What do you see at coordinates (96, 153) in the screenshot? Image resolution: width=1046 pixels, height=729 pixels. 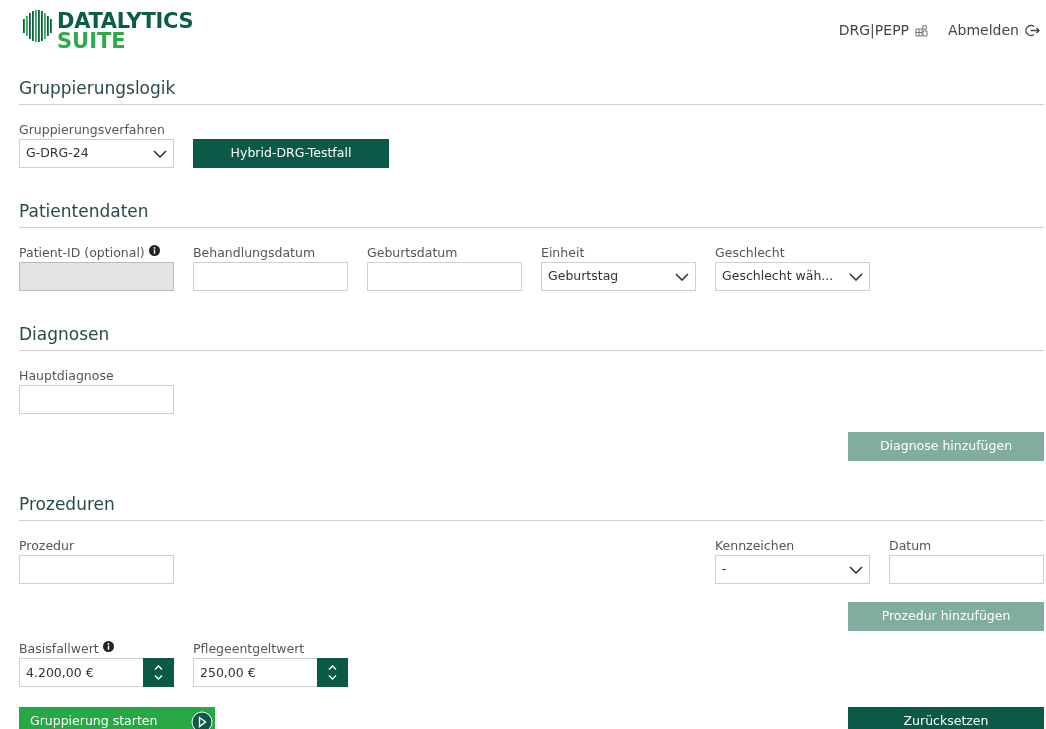 I see `select-field: G-DRG-24` at bounding box center [96, 153].